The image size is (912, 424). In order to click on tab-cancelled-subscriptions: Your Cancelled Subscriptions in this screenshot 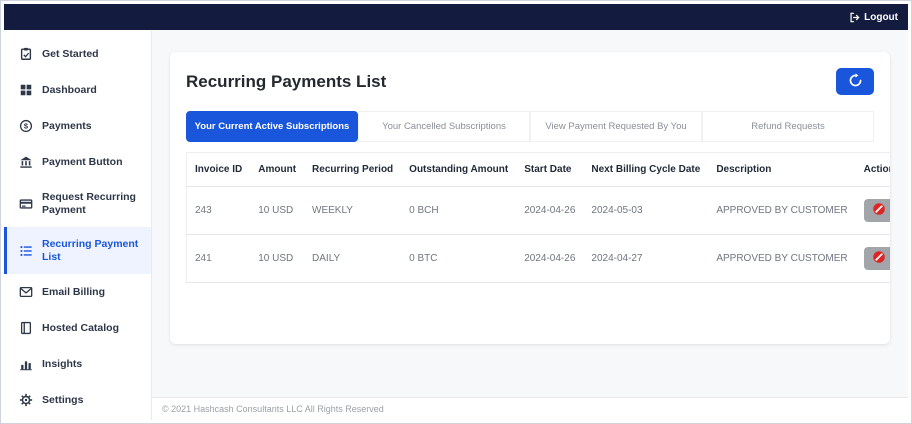, I will do `click(444, 126)`.